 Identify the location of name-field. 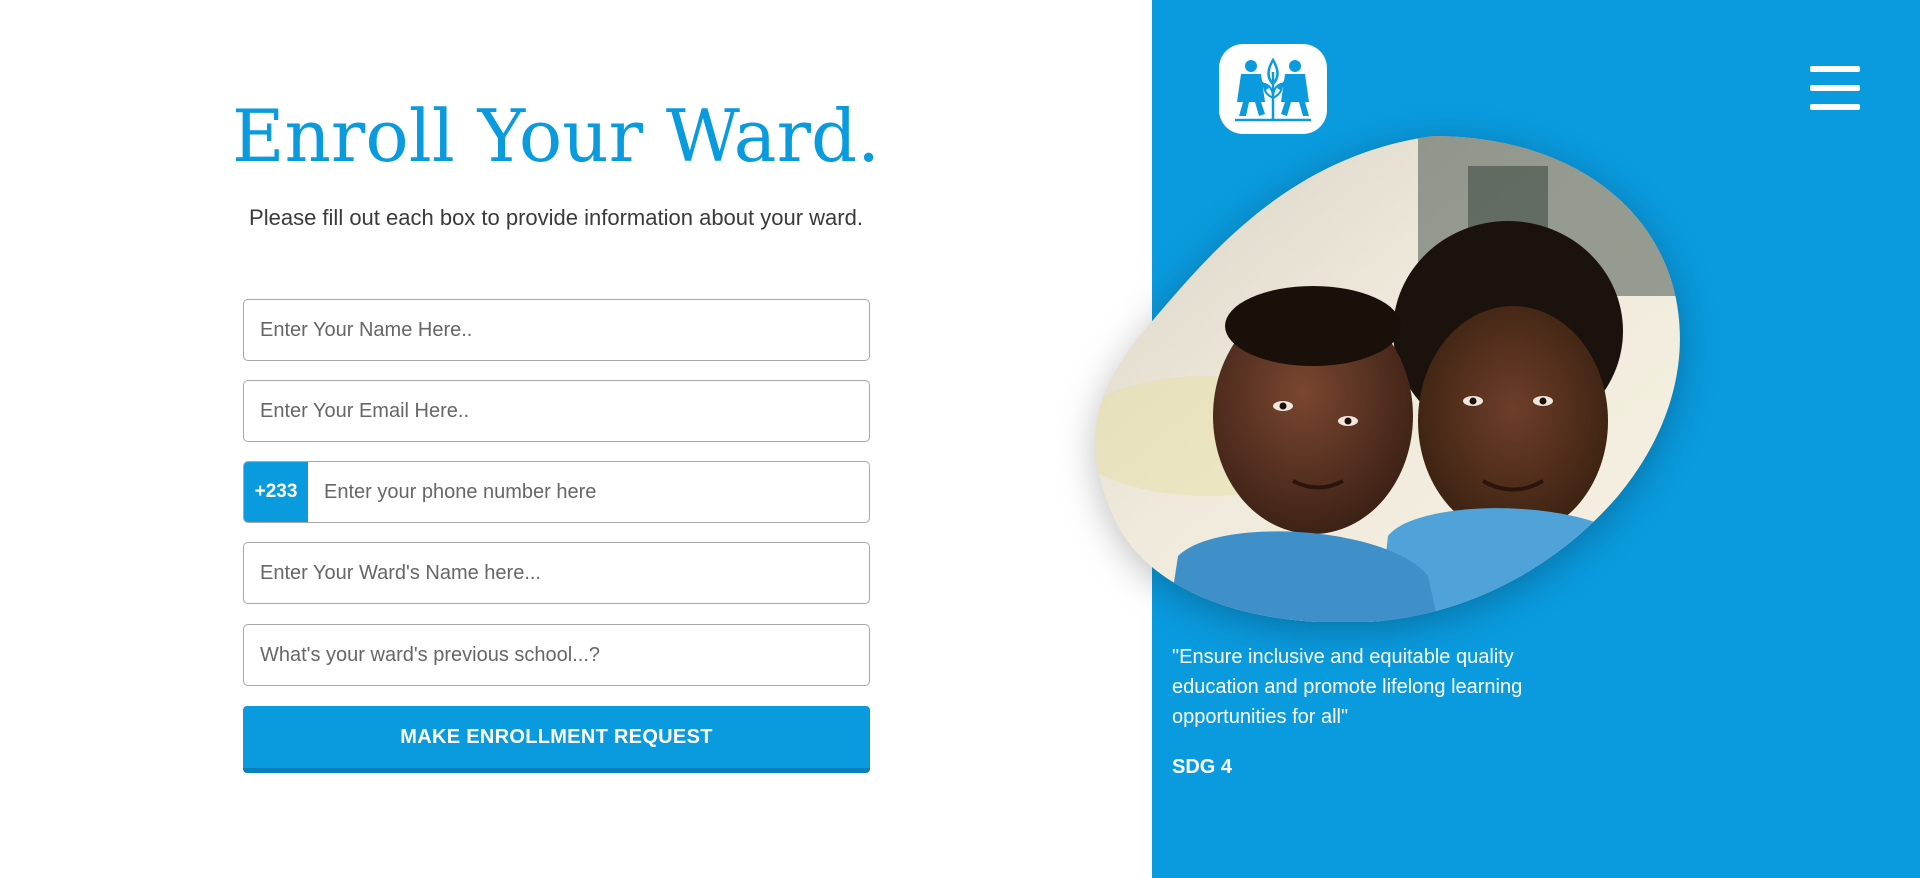
(556, 330).